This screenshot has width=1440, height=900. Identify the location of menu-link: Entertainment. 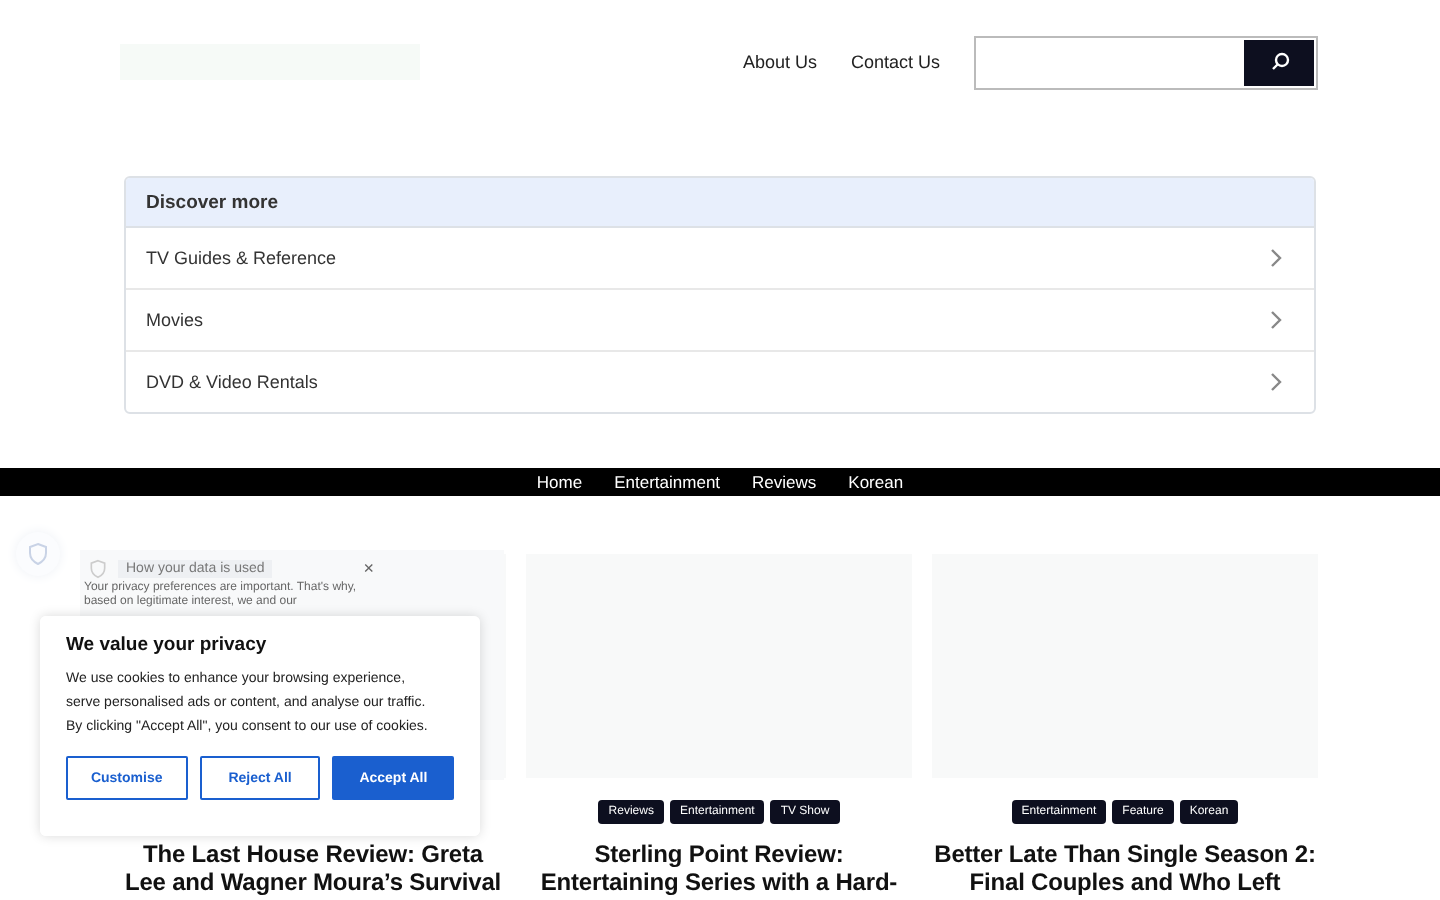
(667, 482).